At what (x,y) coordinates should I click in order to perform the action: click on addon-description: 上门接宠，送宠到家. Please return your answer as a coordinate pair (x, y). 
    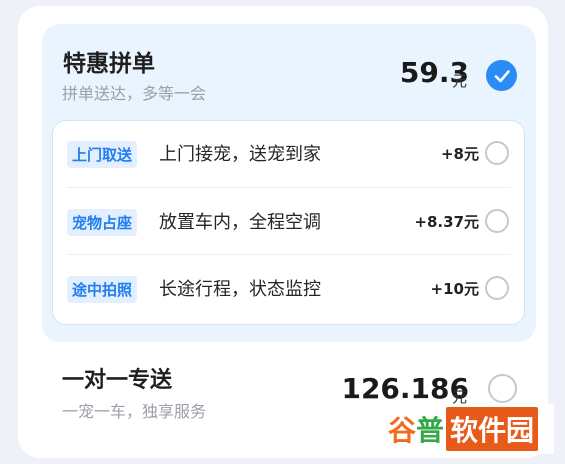
    Looking at the image, I should click on (240, 154).